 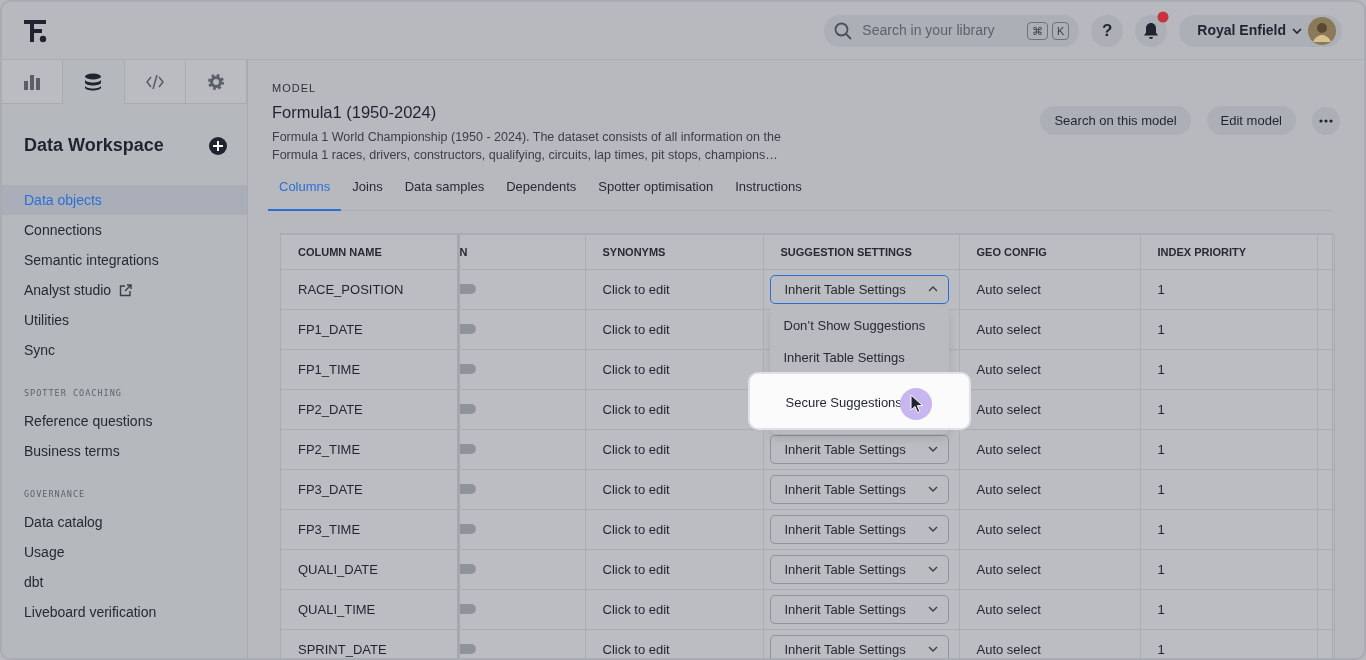 What do you see at coordinates (859, 400) in the screenshot?
I see `dropdown-option: Secure Suggestions` at bounding box center [859, 400].